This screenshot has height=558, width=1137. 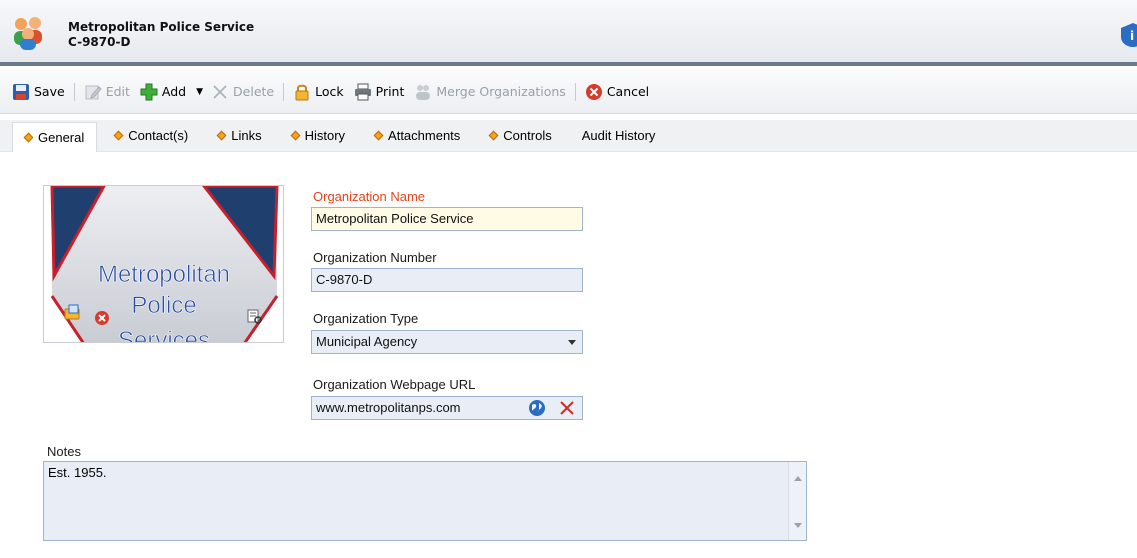 I want to click on print-label: Print, so click(x=390, y=91).